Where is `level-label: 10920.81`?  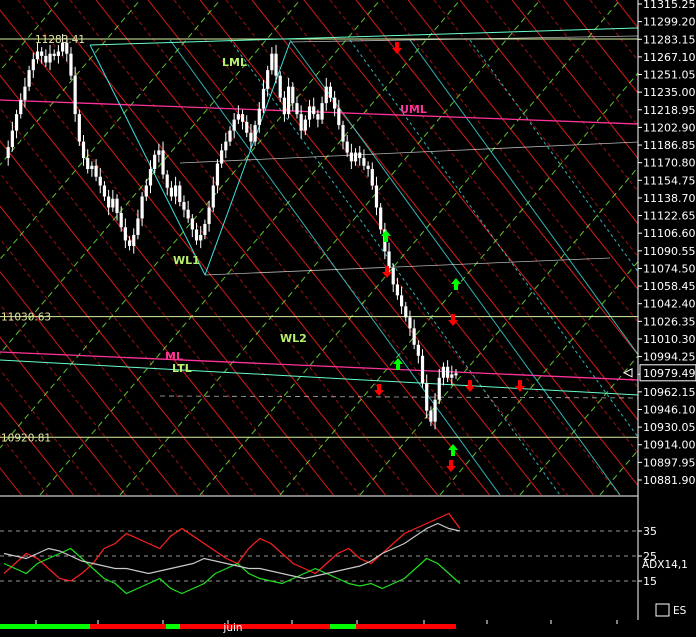 level-label: 10920.81 is located at coordinates (26, 438).